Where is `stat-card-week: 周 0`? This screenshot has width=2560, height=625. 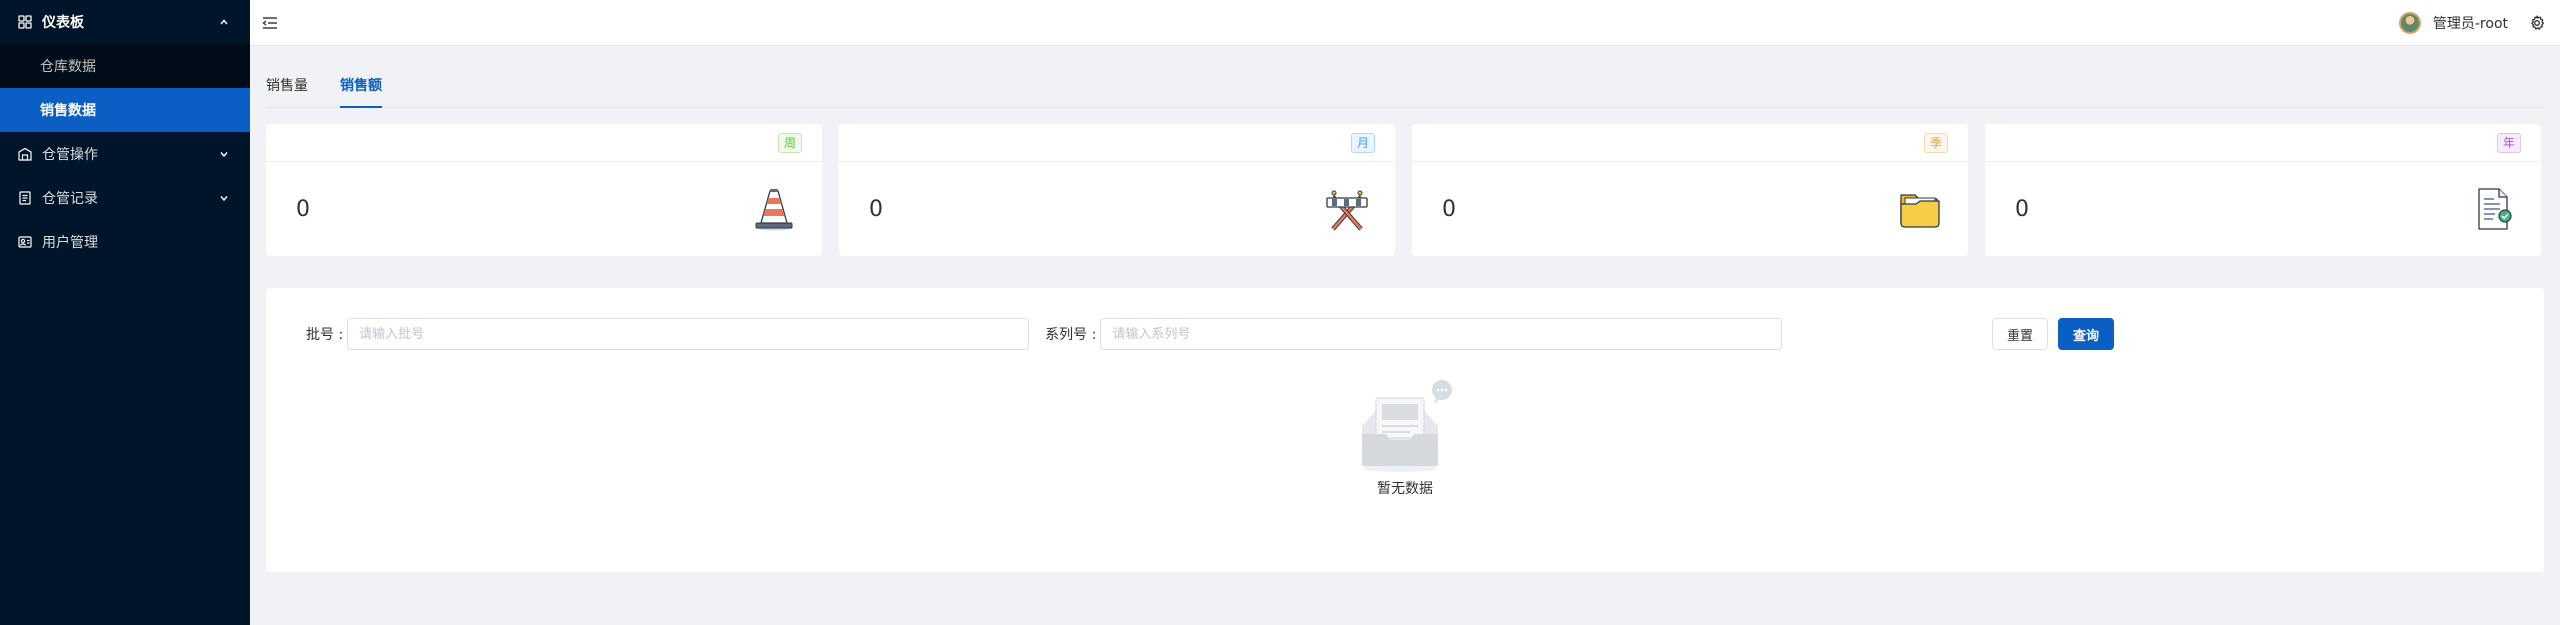
stat-card-week: 周 0 is located at coordinates (544, 190).